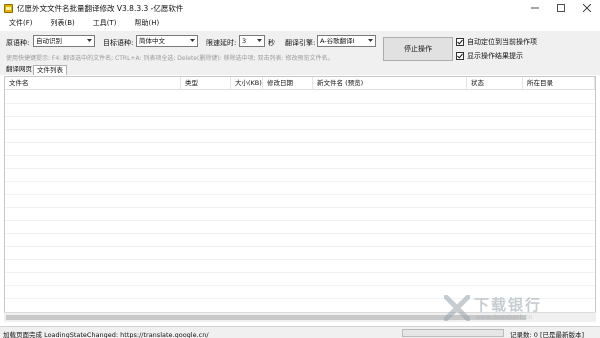 This screenshot has width=600, height=338. I want to click on maximize-button, so click(561, 8).